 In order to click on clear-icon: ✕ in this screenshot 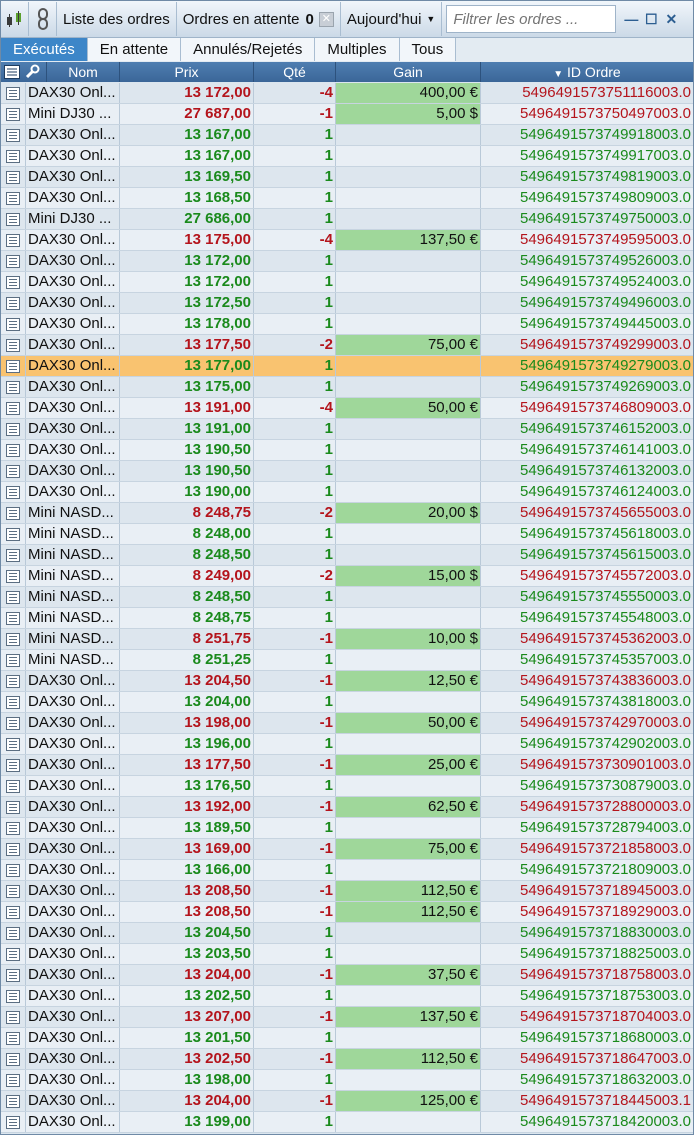, I will do `click(326, 19)`.